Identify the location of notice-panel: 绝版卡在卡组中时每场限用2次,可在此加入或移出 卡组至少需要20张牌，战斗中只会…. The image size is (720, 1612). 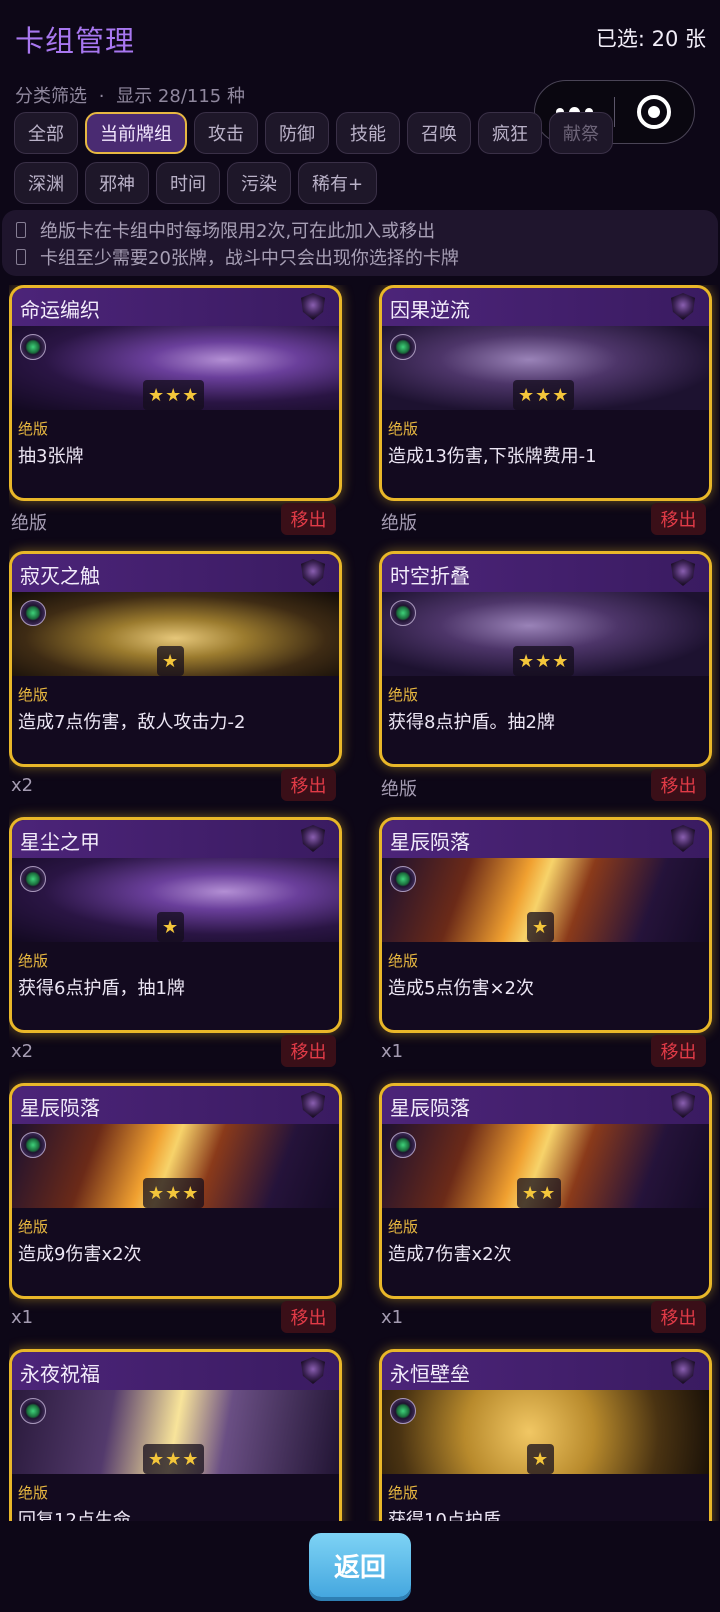
(360, 243).